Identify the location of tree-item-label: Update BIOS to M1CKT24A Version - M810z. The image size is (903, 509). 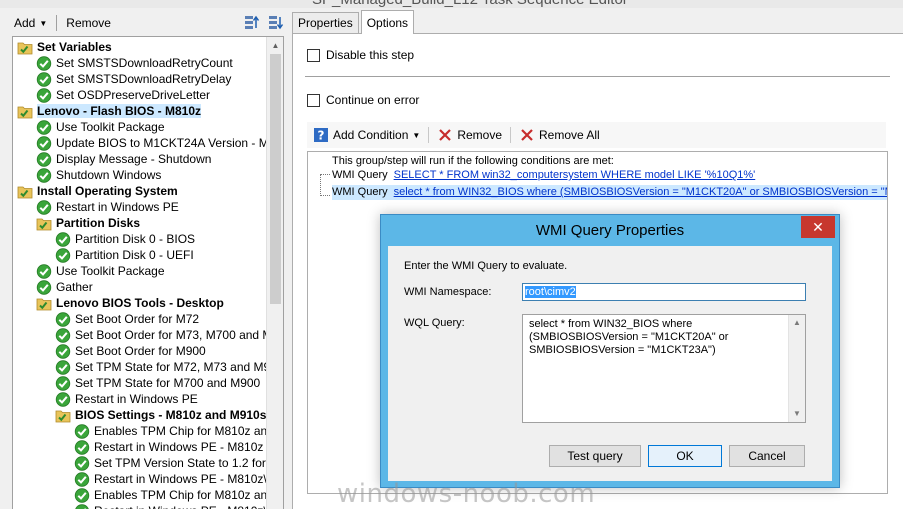
(170, 143).